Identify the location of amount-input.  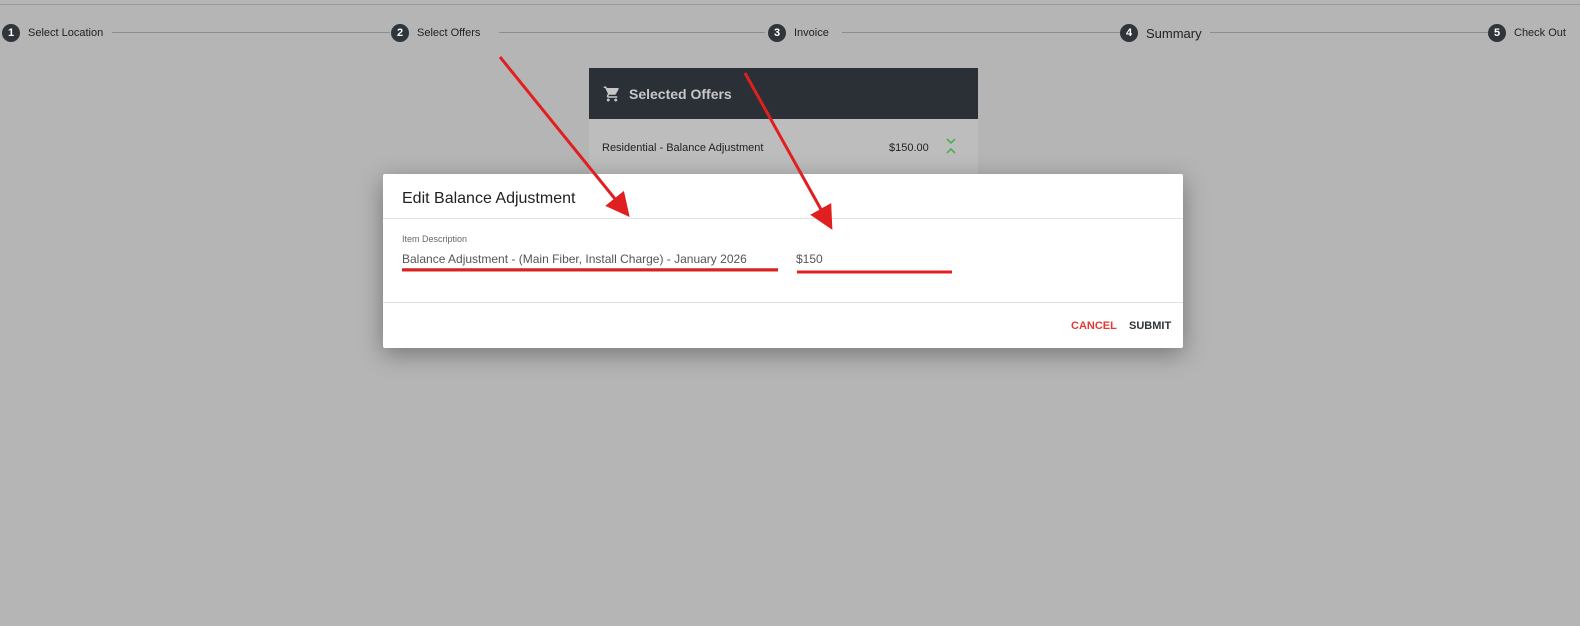
(873, 259).